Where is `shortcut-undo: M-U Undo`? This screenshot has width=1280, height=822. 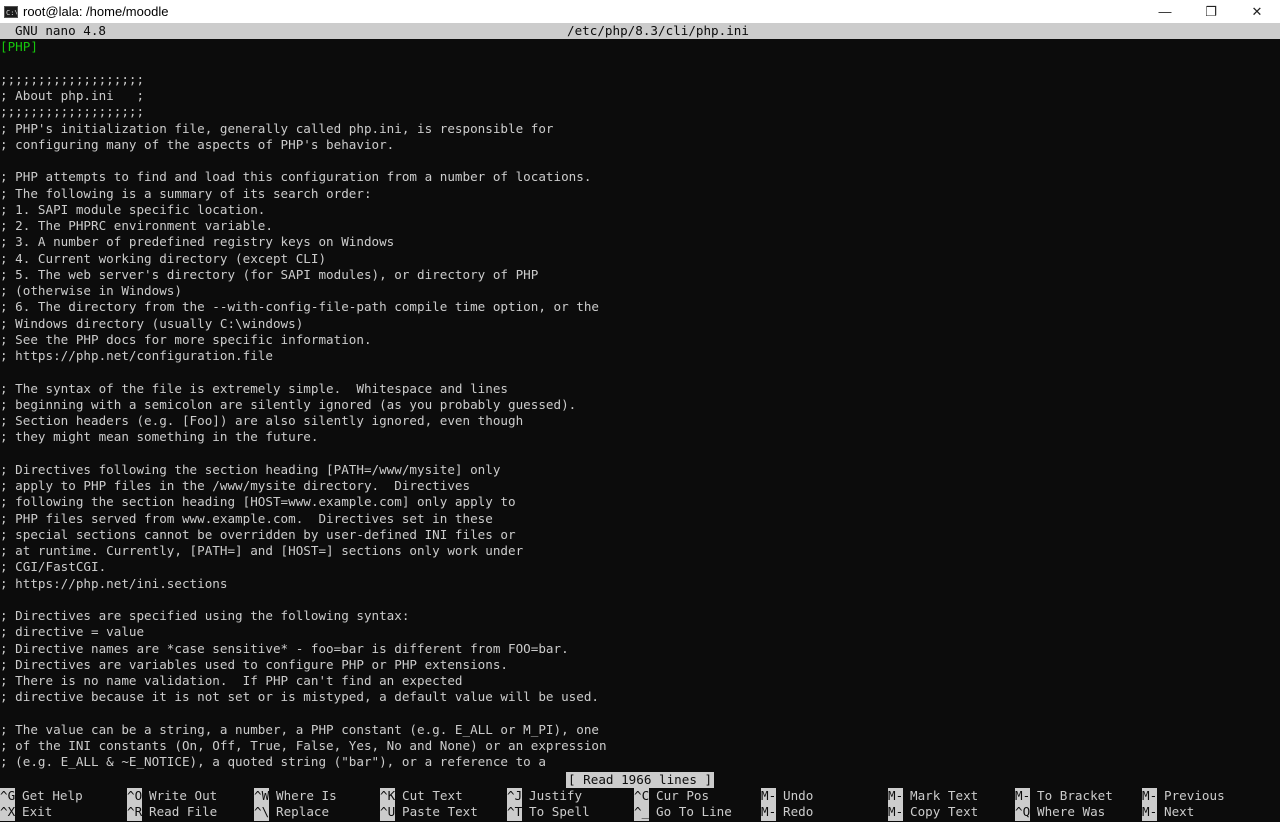 shortcut-undo: M-U Undo is located at coordinates (787, 796).